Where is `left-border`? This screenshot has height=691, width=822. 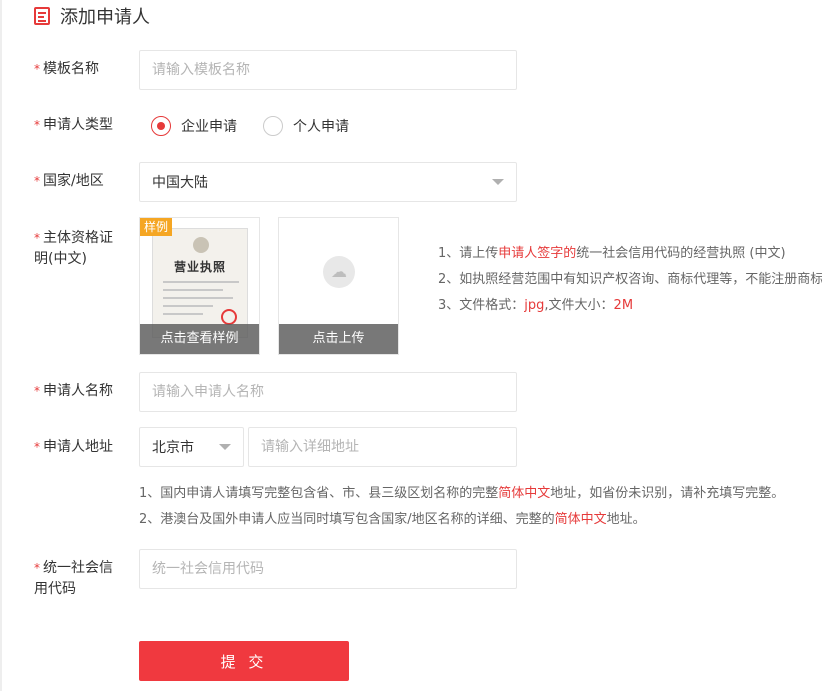 left-border is located at coordinates (1, 345).